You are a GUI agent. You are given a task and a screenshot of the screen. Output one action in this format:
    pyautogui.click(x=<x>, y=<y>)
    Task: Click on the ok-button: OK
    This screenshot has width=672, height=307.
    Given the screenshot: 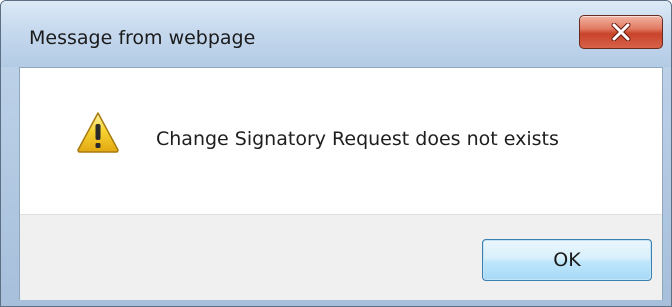 What is the action you would take?
    pyautogui.click(x=567, y=260)
    